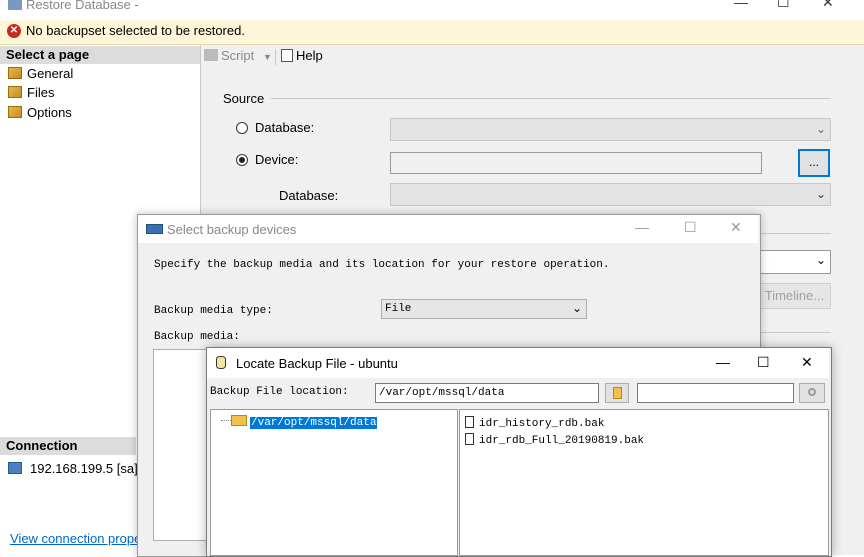 This screenshot has width=864, height=557. Describe the element at coordinates (279, 392) in the screenshot. I see `location-label: Backup File location:` at that location.